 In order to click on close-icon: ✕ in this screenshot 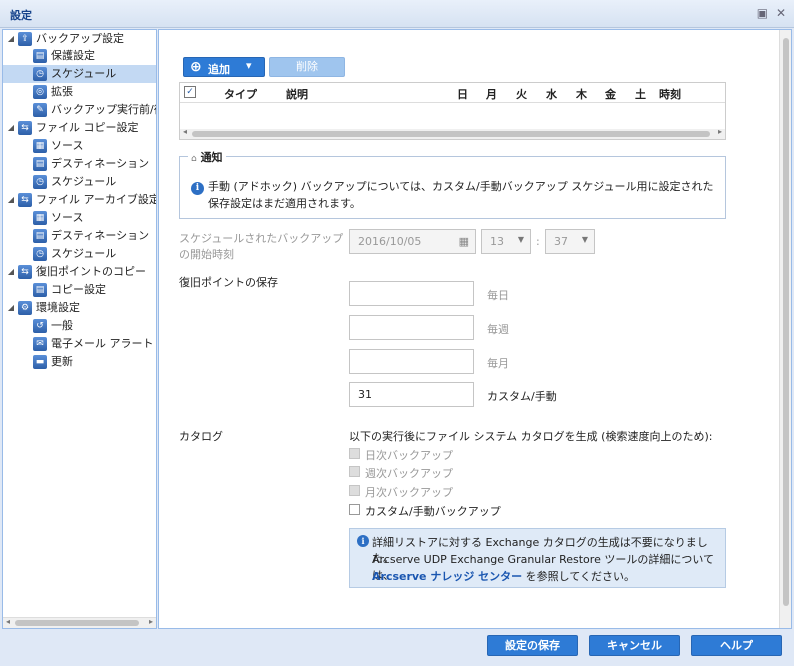, I will do `click(781, 13)`.